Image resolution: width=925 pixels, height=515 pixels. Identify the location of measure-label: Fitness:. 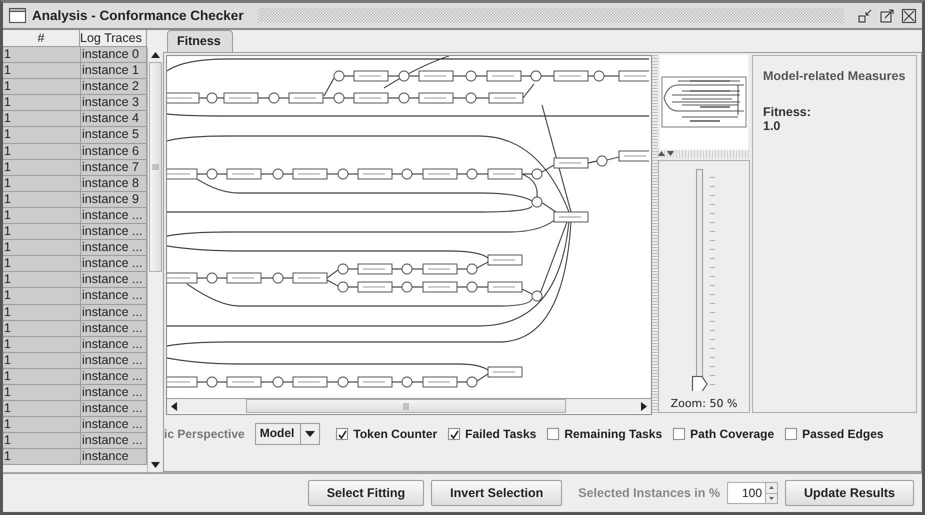
(787, 112).